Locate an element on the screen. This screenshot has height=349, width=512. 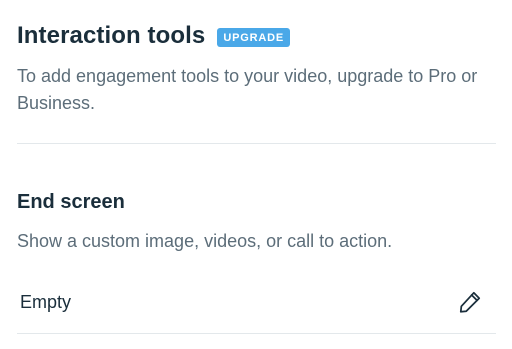
upgrade-badge: UPGRADE is located at coordinates (253, 37).